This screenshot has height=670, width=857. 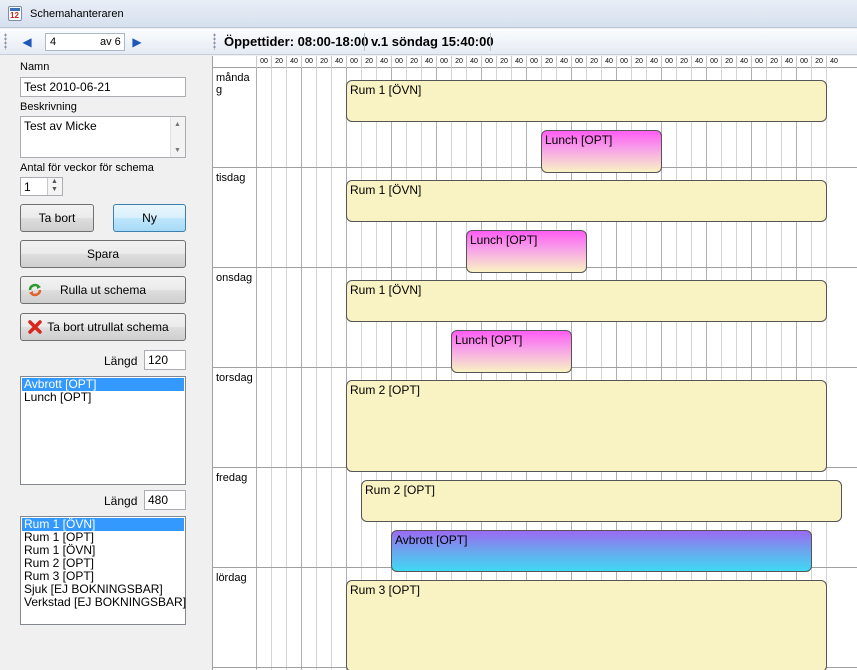 I want to click on save-button: Spara, so click(x=103, y=254).